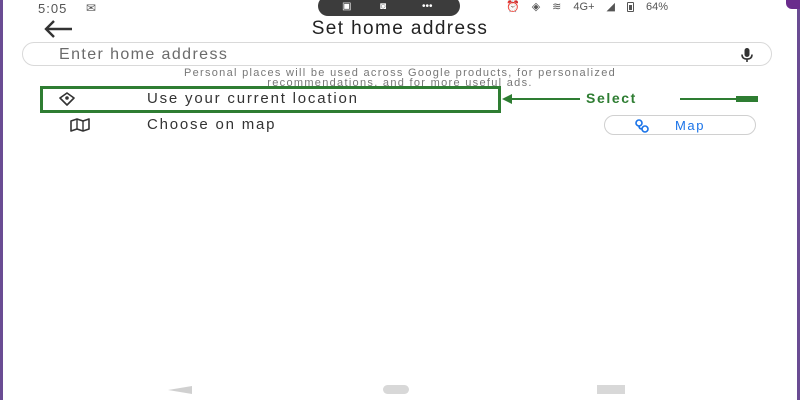 The image size is (800, 400). What do you see at coordinates (427, 6) in the screenshot?
I see `more-icon: •••` at bounding box center [427, 6].